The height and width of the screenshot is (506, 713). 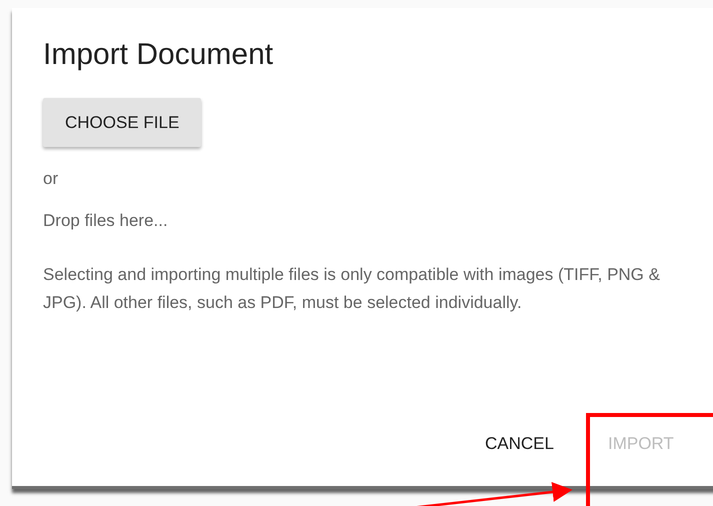 I want to click on choose-file-button: CHOOSE FILE, so click(x=122, y=122).